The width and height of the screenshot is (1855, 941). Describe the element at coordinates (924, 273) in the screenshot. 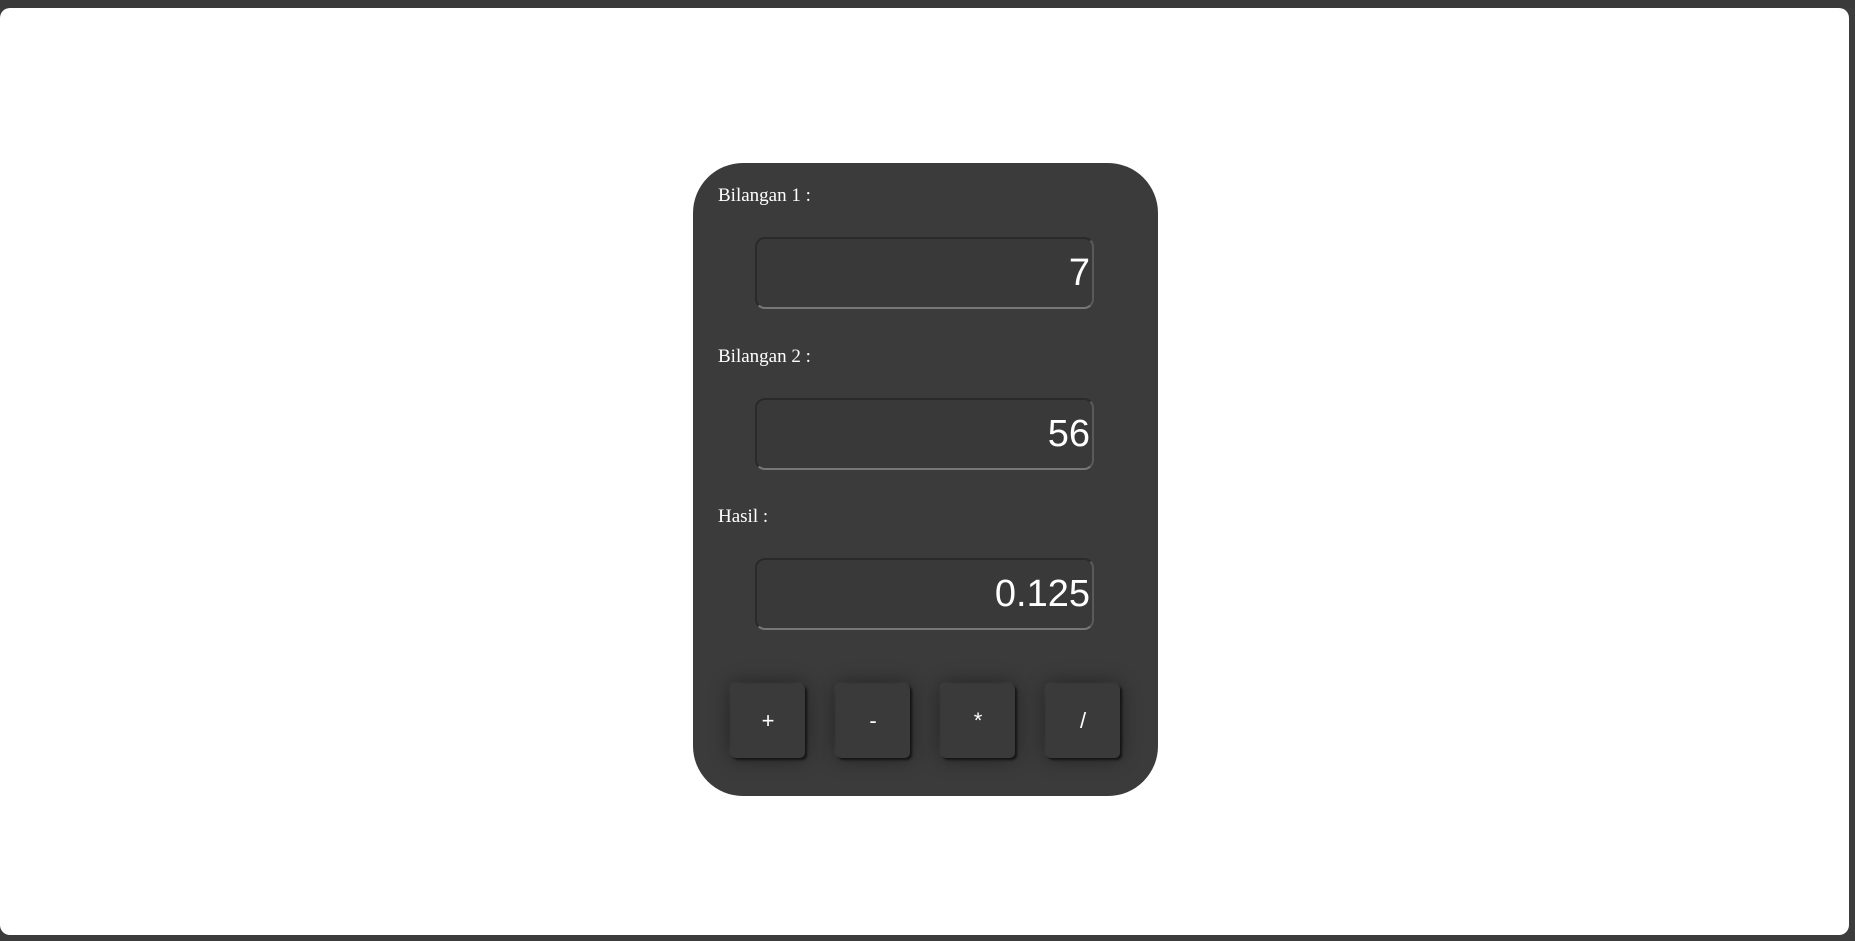

I see `bilangan1-input` at that location.